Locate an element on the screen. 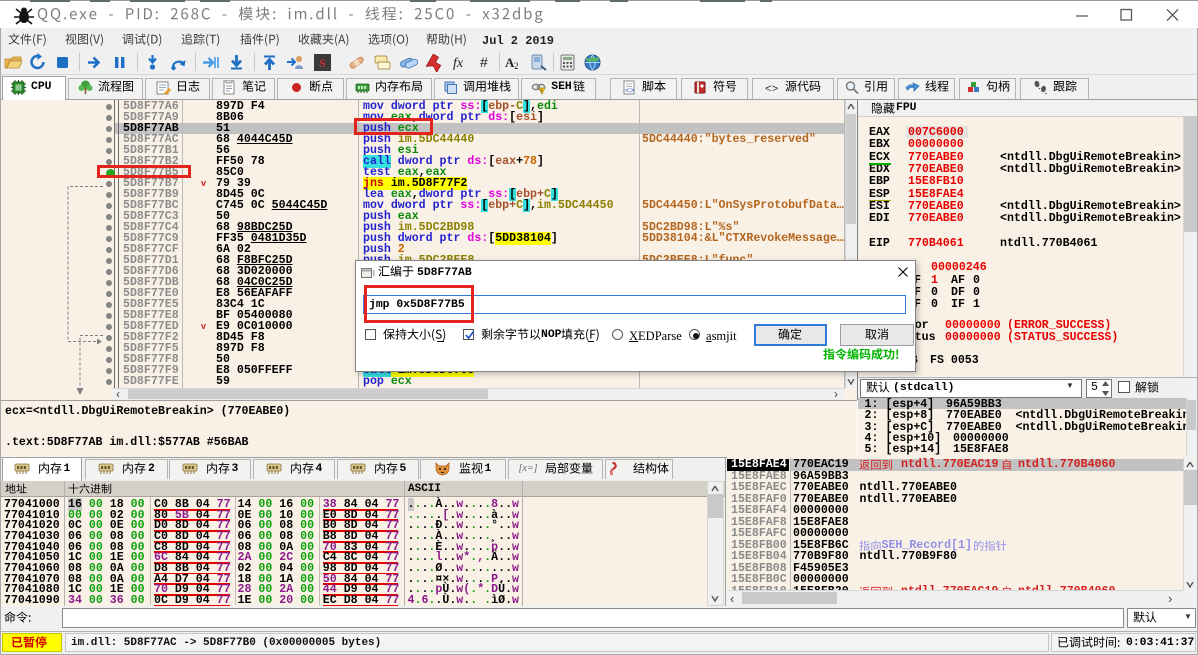 The width and height of the screenshot is (1198, 655). svg-text: 2 is located at coordinates (516, 66).